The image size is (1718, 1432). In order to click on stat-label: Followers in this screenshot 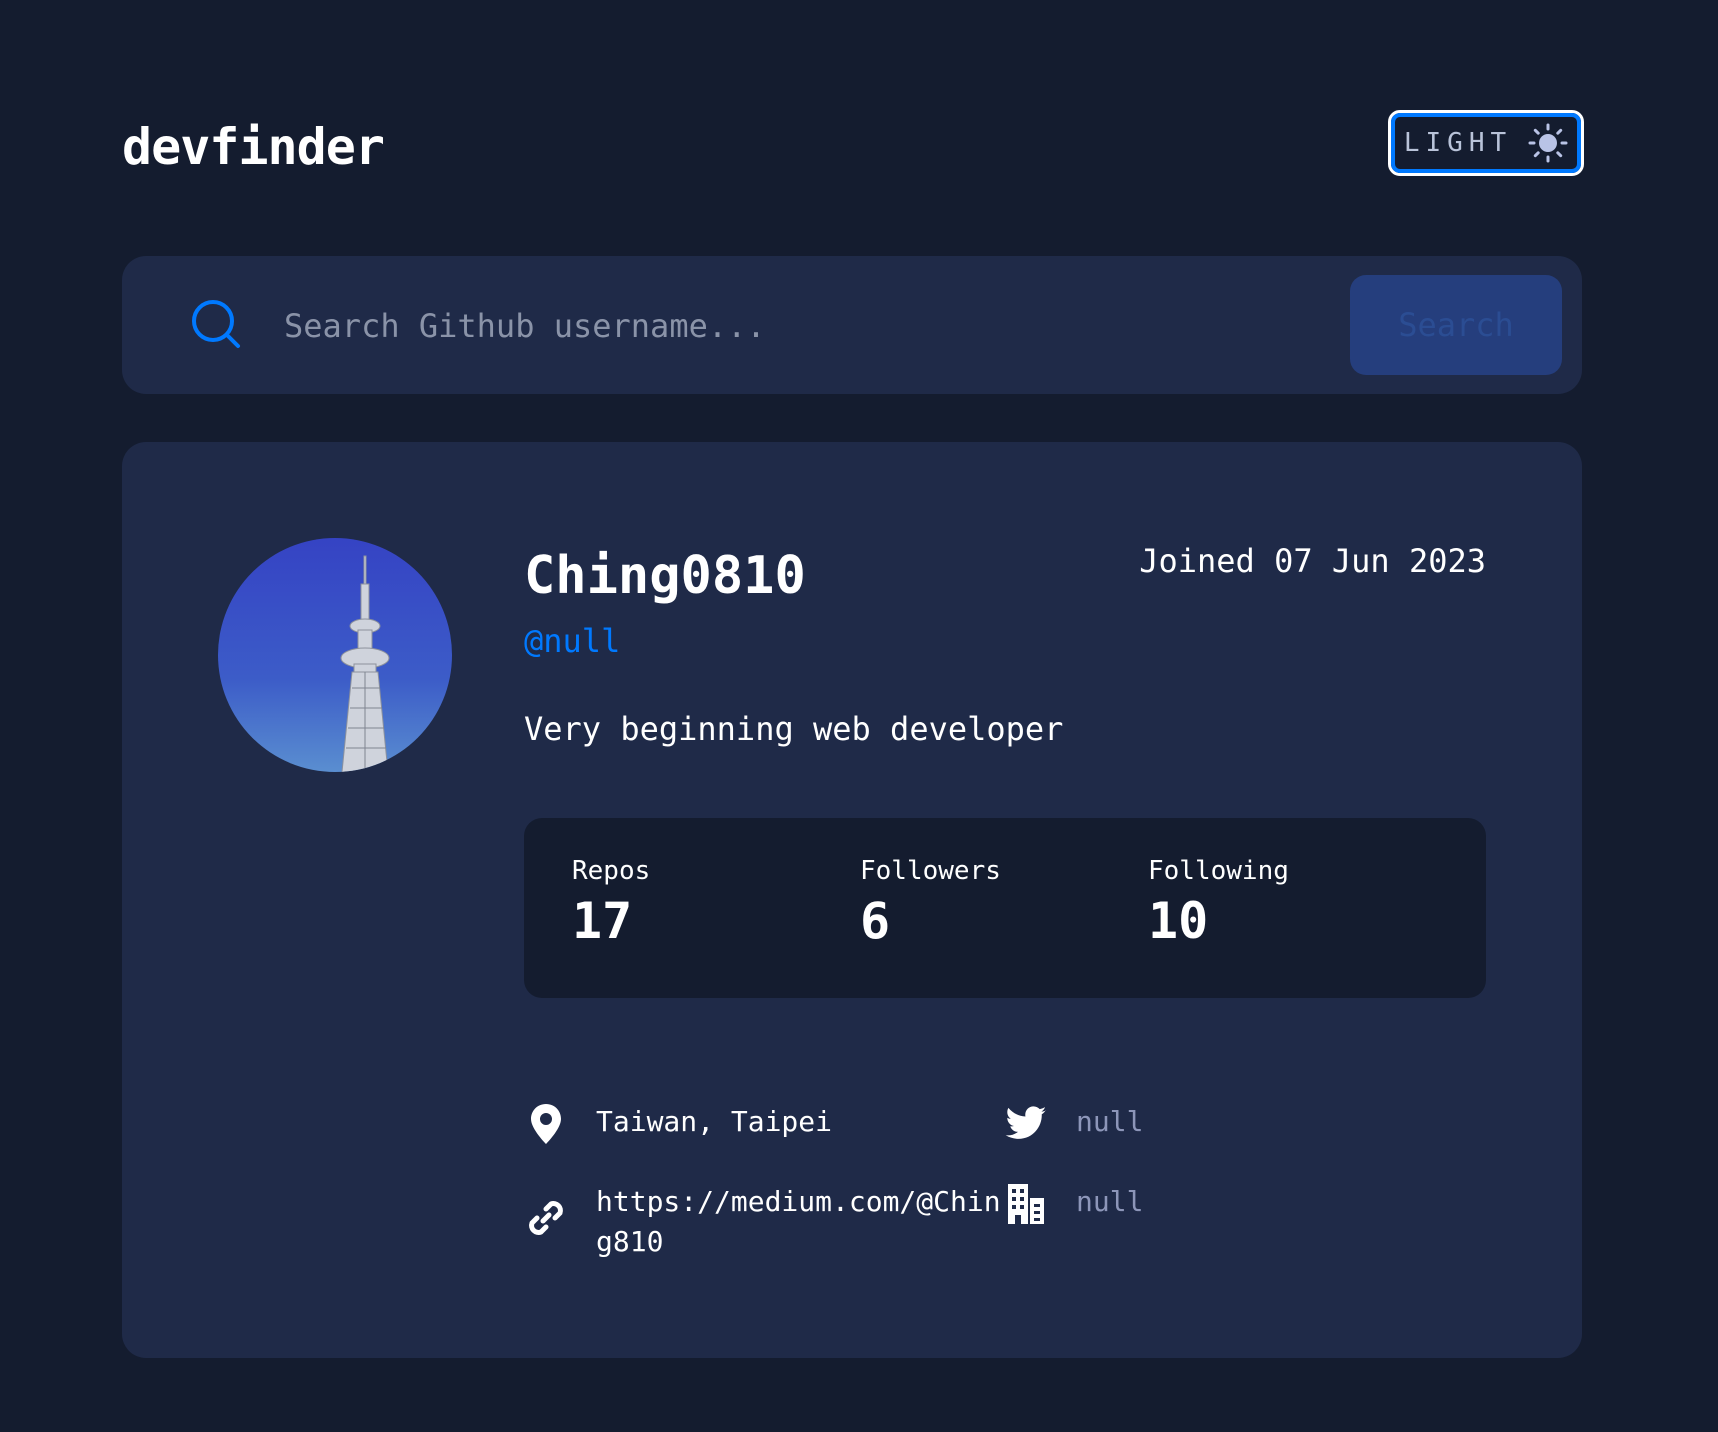, I will do `click(930, 871)`.